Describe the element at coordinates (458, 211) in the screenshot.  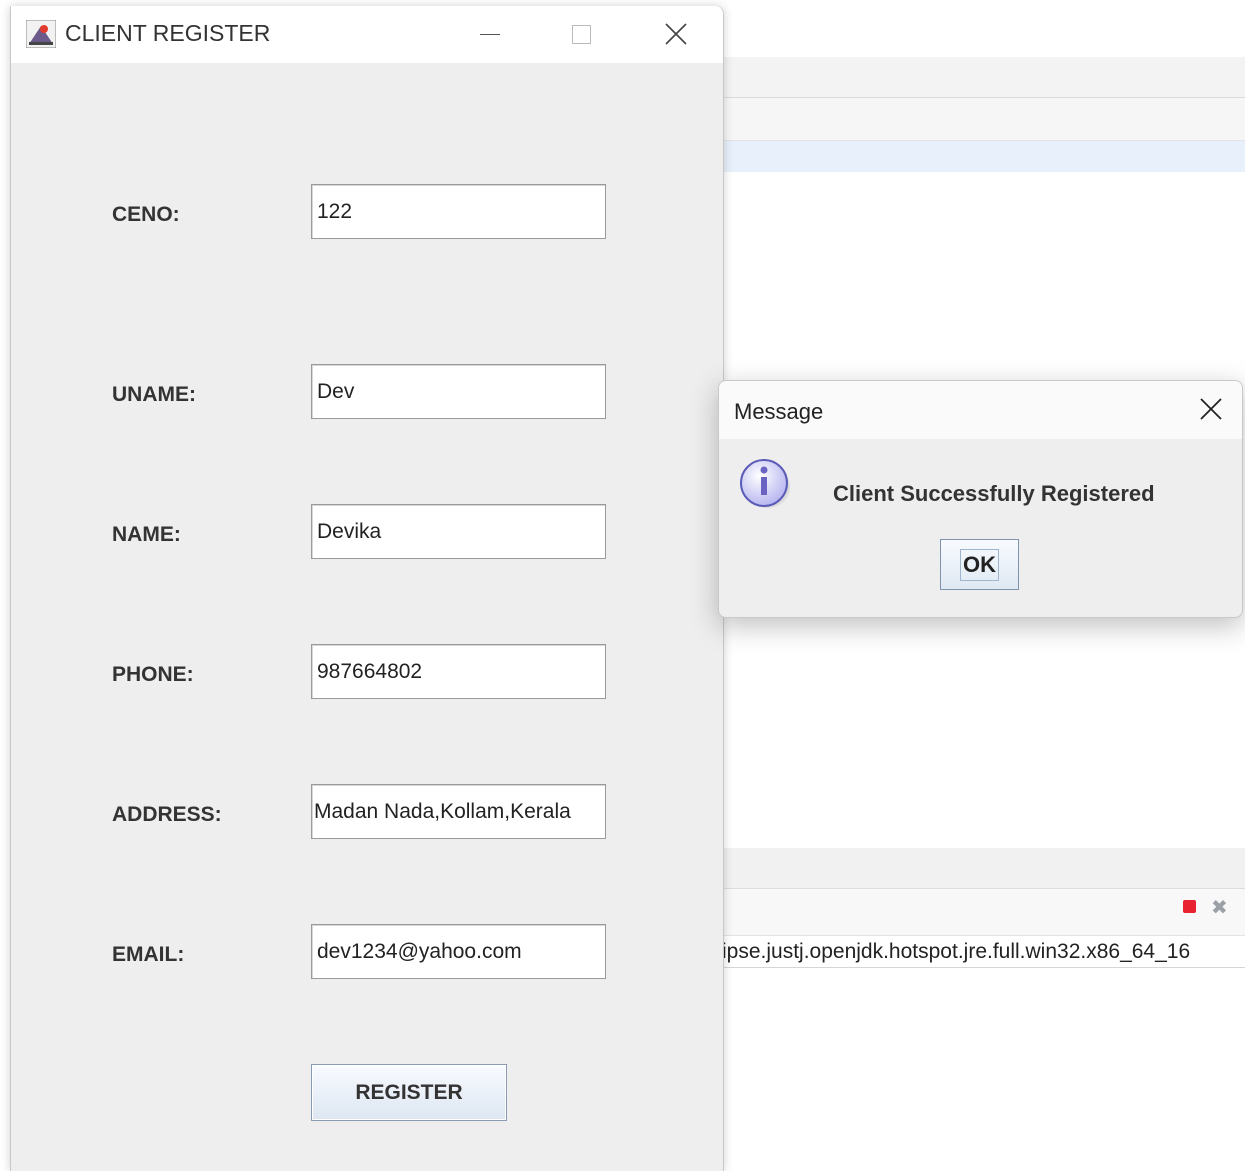
I see `ceno-field` at that location.